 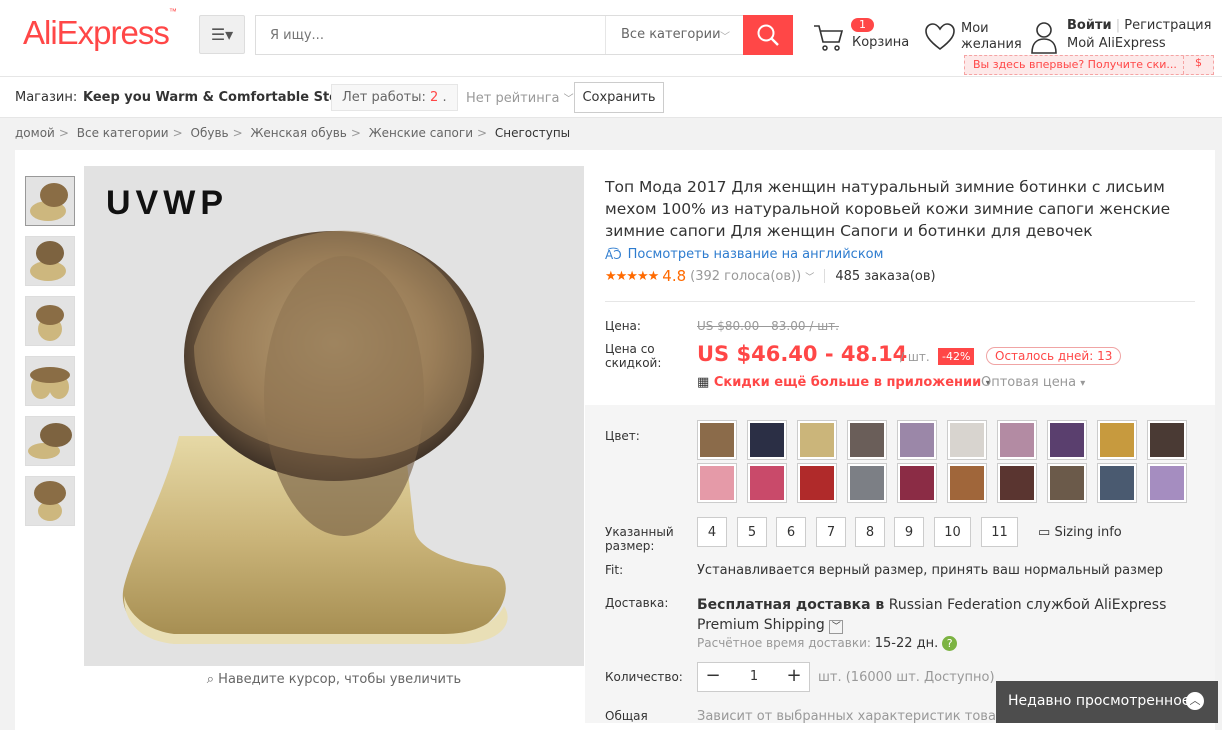 I want to click on quantity-input: 1, so click(x=754, y=677).